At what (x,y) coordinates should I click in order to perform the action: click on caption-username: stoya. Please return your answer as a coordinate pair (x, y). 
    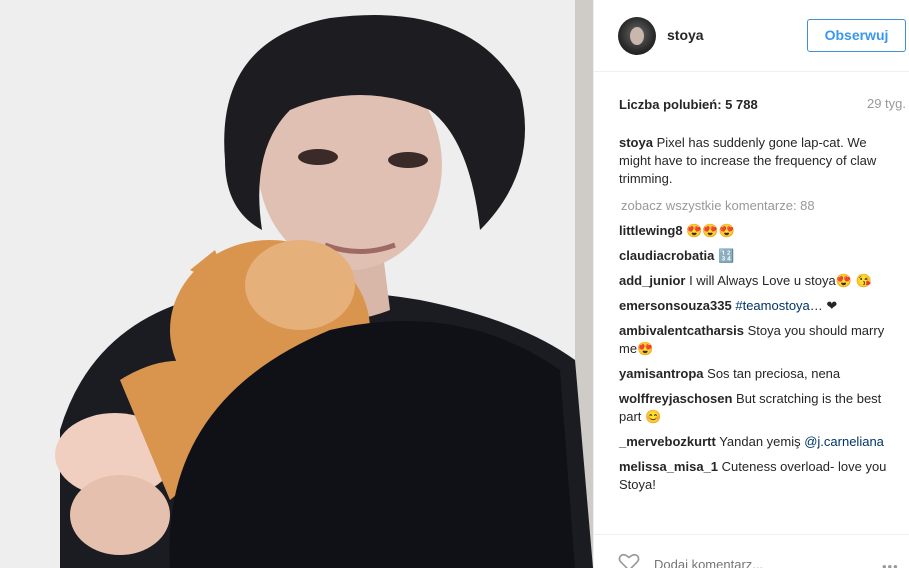
    Looking at the image, I should click on (636, 142).